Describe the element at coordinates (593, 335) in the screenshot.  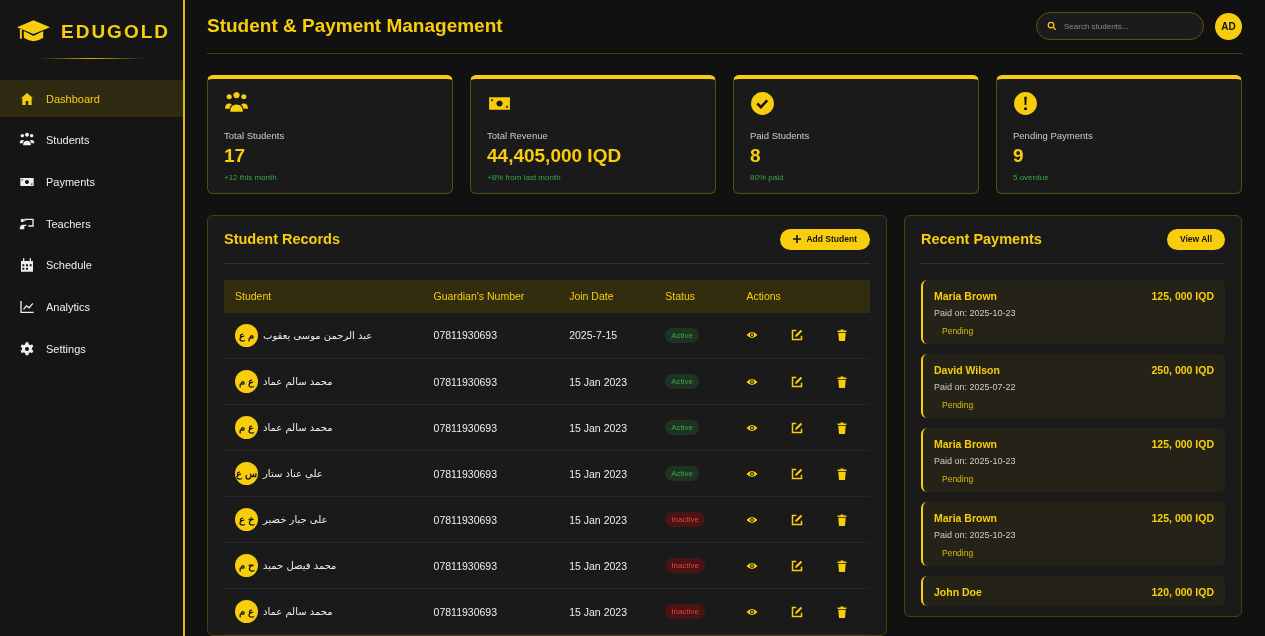
I see `join-date: 2025-7-15` at that location.